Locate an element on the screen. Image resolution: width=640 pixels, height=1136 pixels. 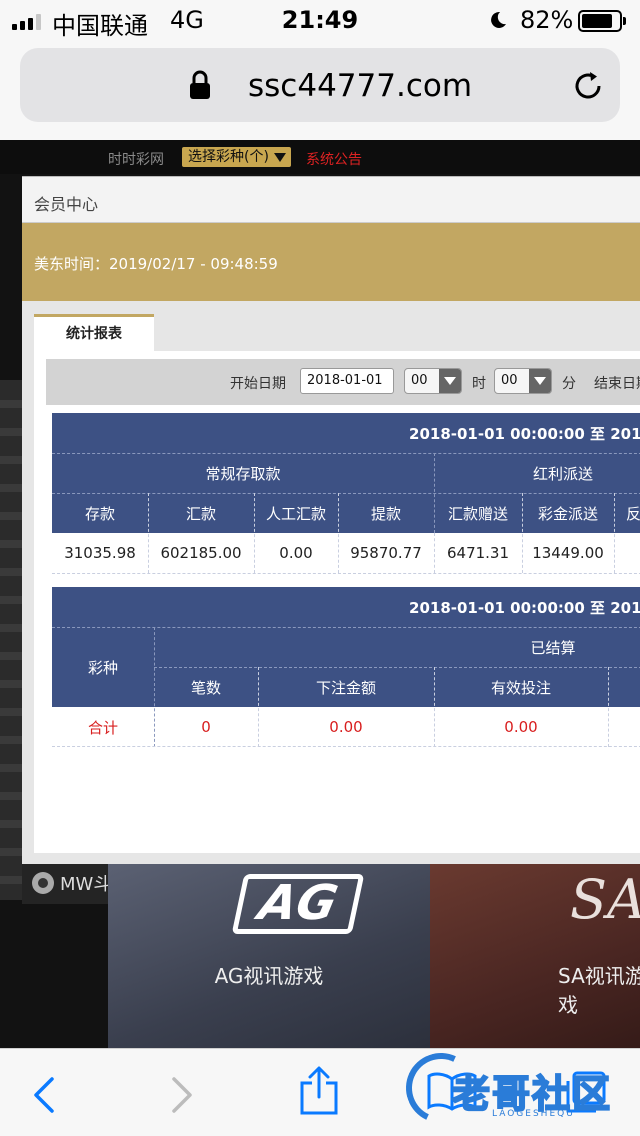
table1-value-manual-remit: 0.00 is located at coordinates (296, 553).